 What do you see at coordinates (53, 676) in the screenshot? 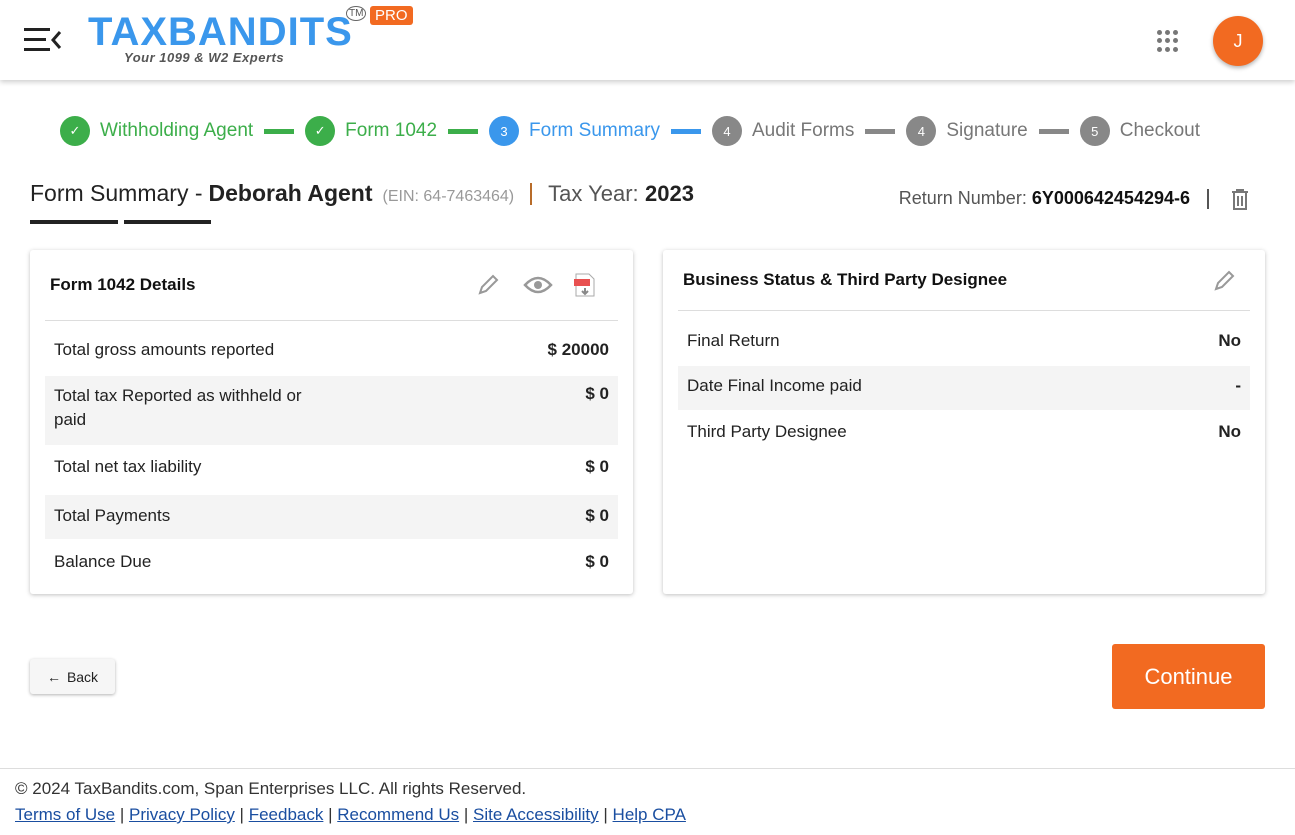
I see `arrow-left-icon: ←` at bounding box center [53, 676].